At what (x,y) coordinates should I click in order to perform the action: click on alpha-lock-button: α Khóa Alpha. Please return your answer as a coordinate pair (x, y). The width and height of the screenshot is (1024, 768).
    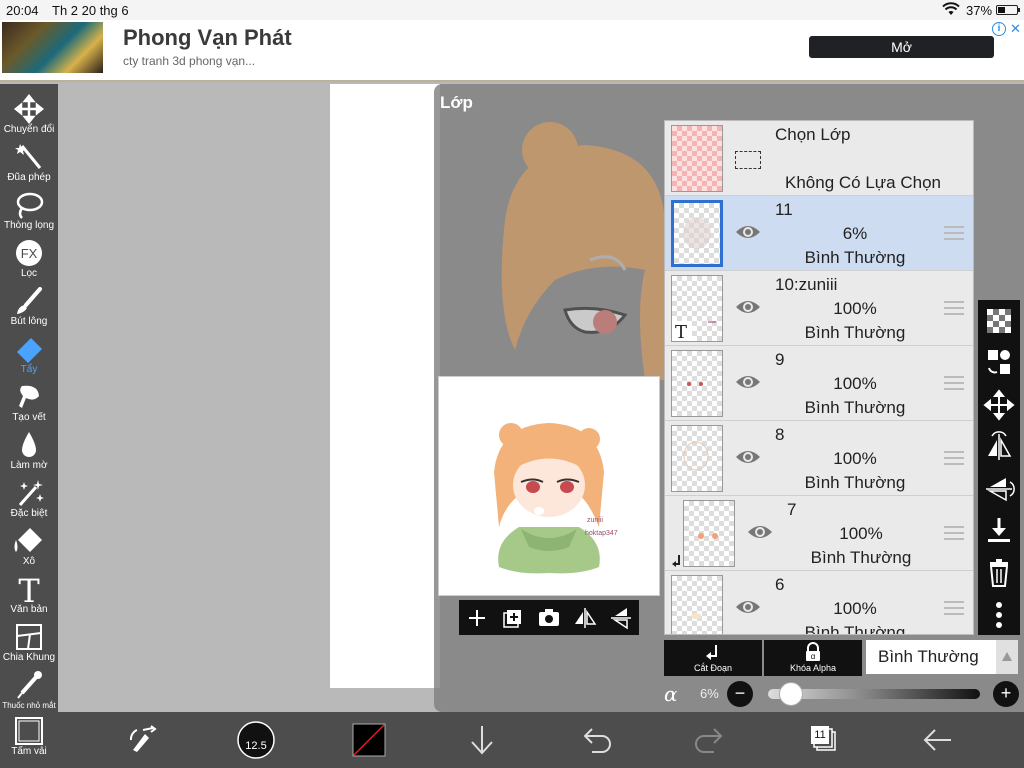
    Looking at the image, I should click on (813, 658).